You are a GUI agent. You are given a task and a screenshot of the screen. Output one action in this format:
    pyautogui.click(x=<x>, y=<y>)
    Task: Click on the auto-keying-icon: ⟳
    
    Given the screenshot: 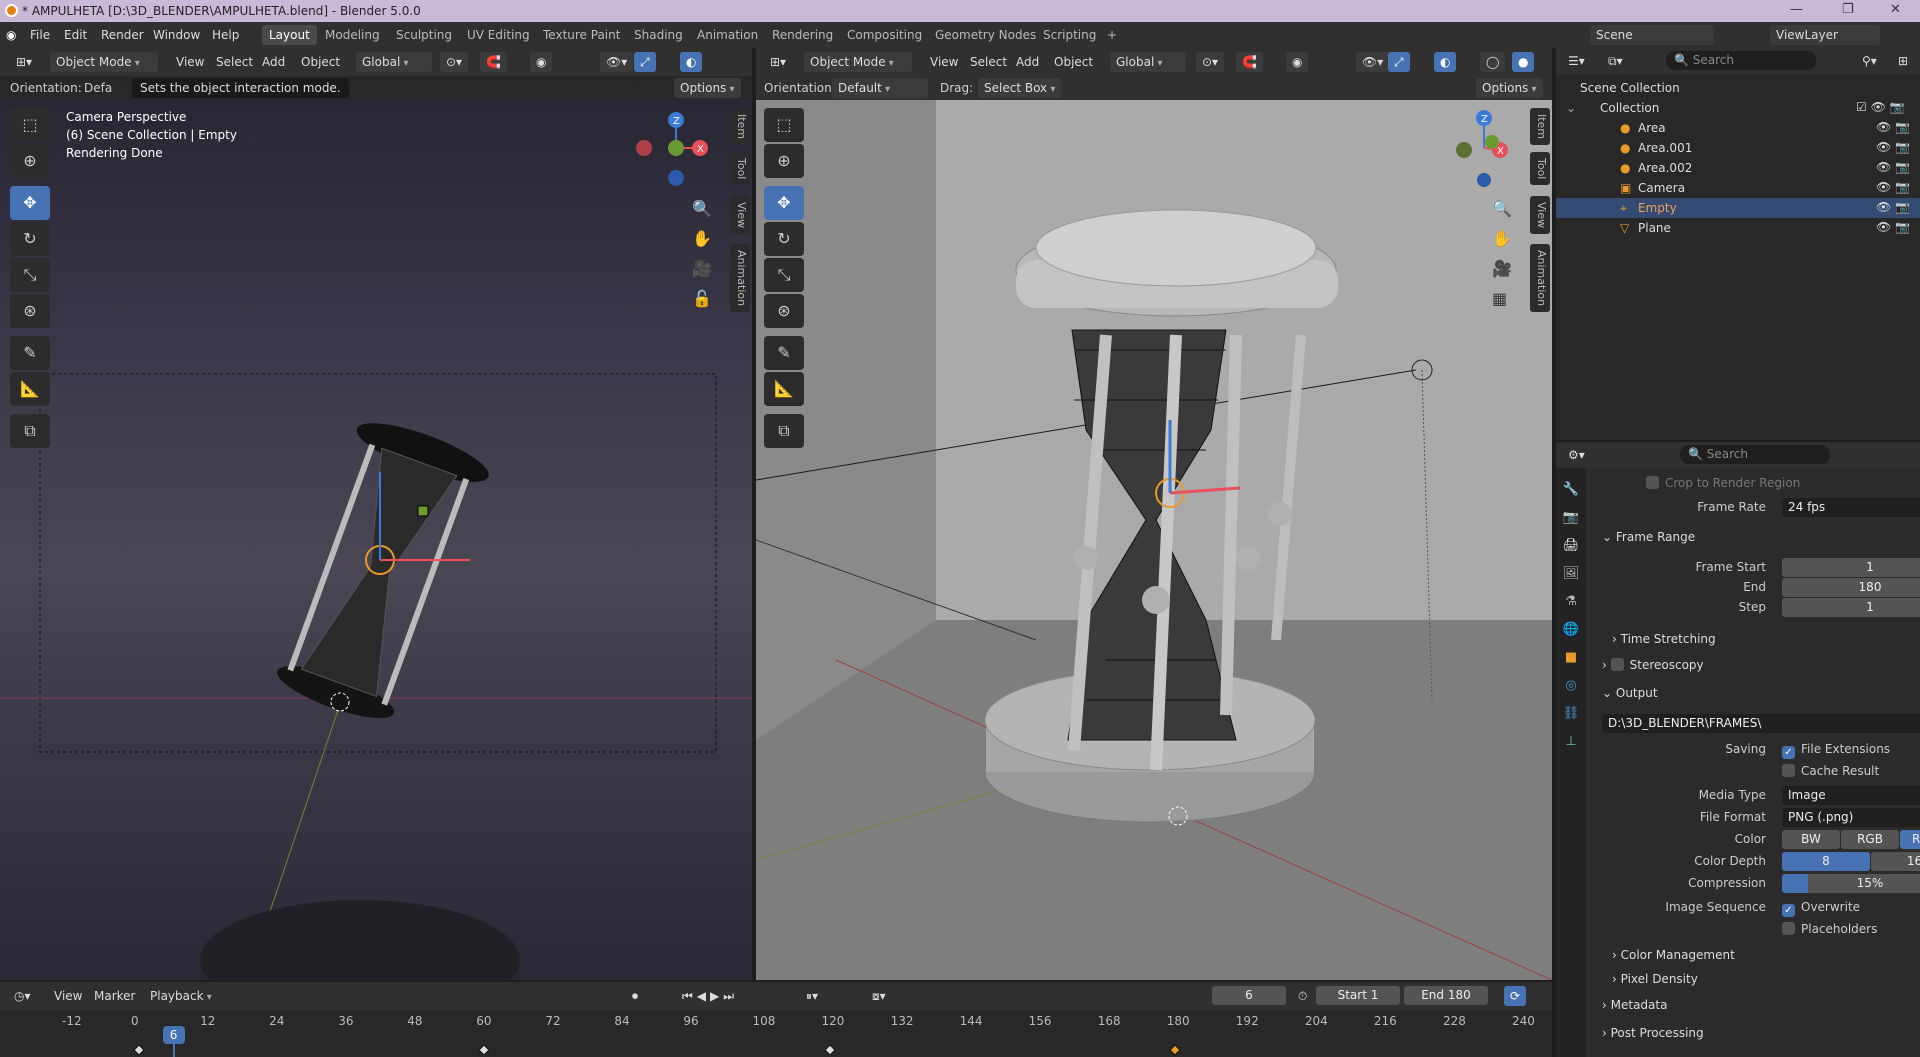 What is the action you would take?
    pyautogui.click(x=1515, y=996)
    